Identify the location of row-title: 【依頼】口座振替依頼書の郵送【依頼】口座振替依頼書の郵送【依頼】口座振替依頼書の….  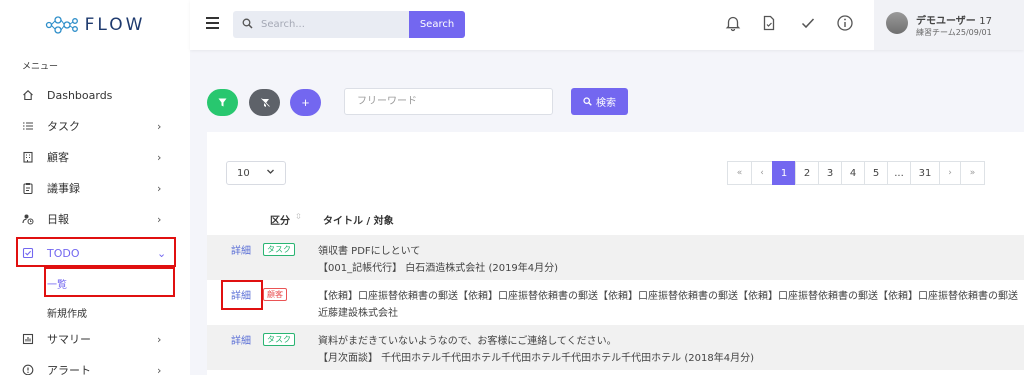
(668, 296).